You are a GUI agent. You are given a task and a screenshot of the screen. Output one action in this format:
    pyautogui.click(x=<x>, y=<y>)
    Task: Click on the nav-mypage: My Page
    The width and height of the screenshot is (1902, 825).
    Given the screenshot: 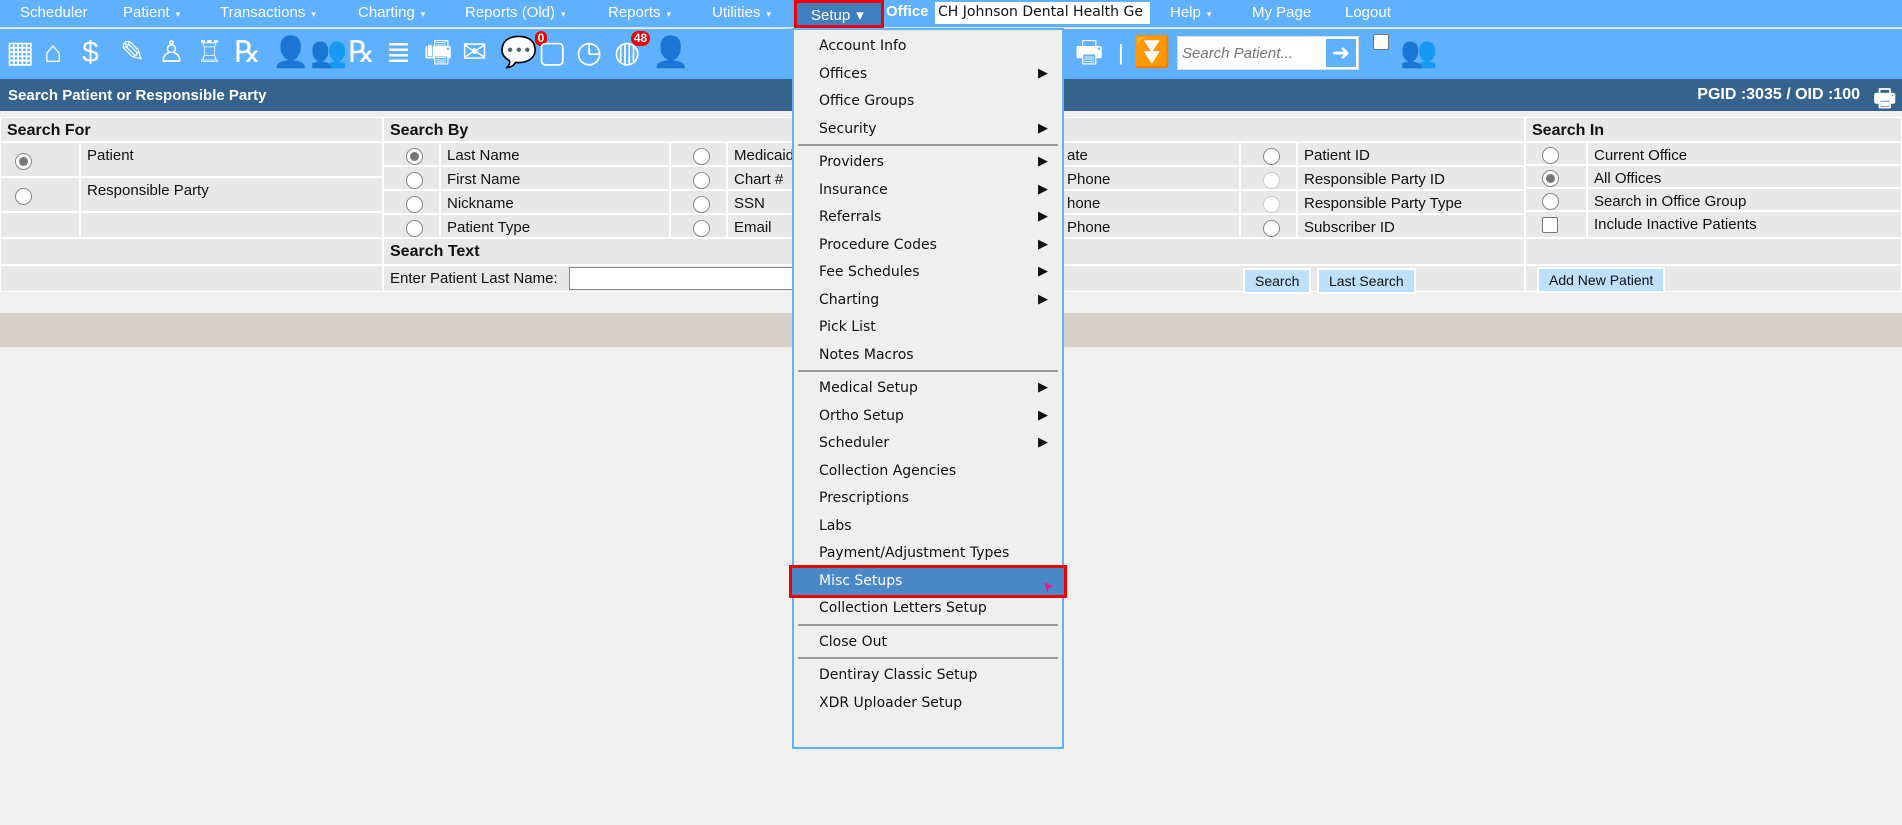 What is the action you would take?
    pyautogui.click(x=1281, y=12)
    